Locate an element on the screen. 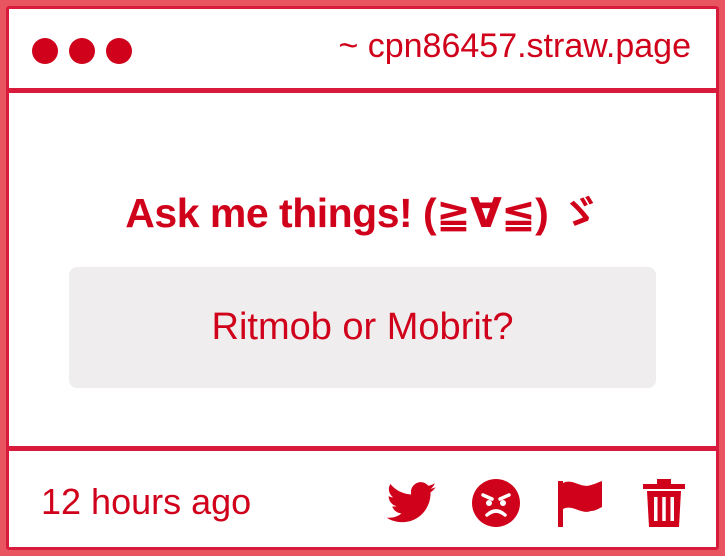 The width and height of the screenshot is (725, 556). delete-button is located at coordinates (664, 503).